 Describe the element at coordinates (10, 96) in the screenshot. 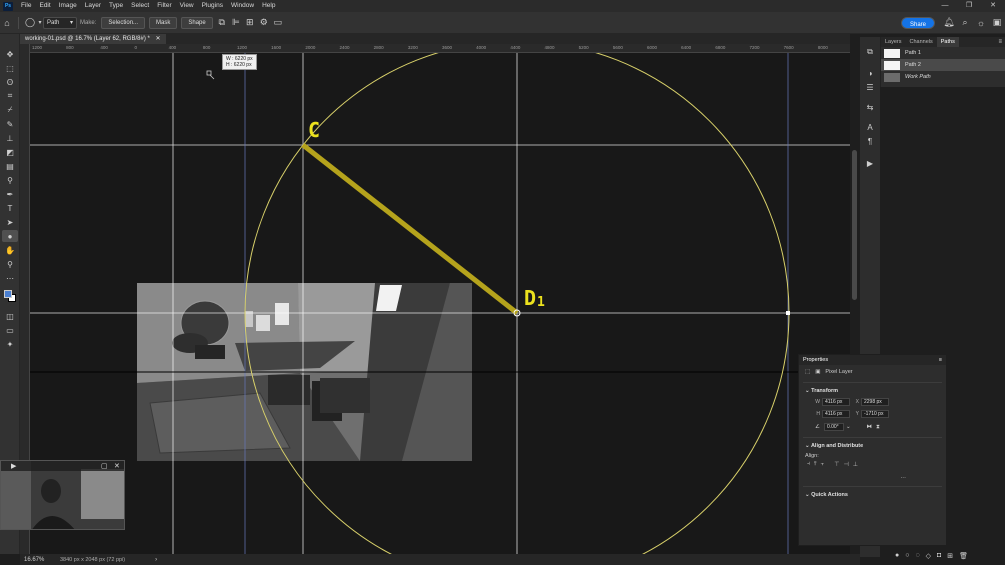

I see `crop-tool-icon: ⌗` at that location.